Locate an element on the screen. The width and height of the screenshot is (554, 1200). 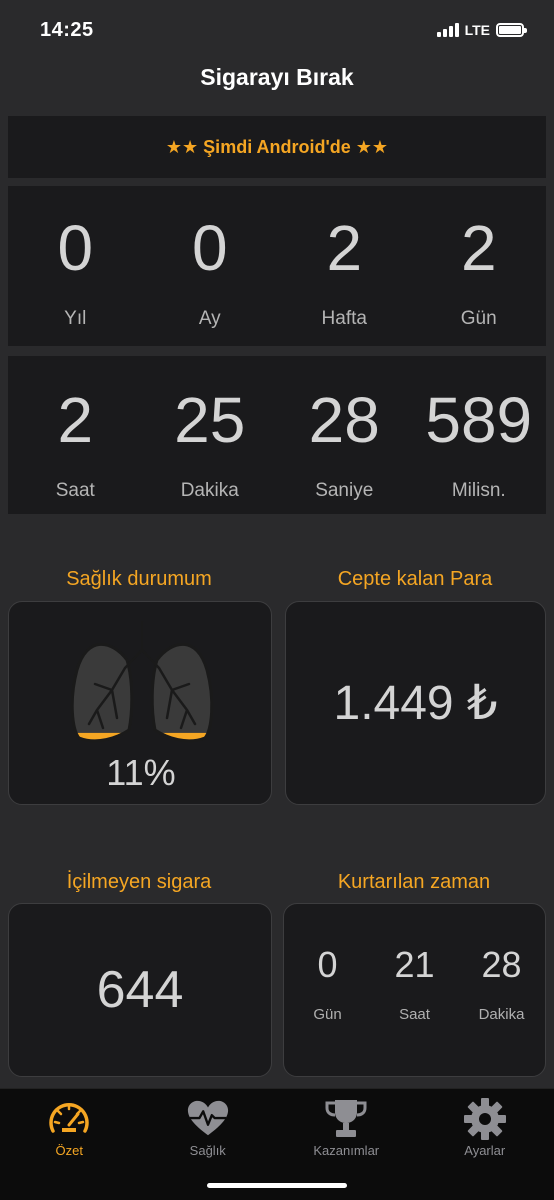
counter-label: Hafta is located at coordinates (344, 318).